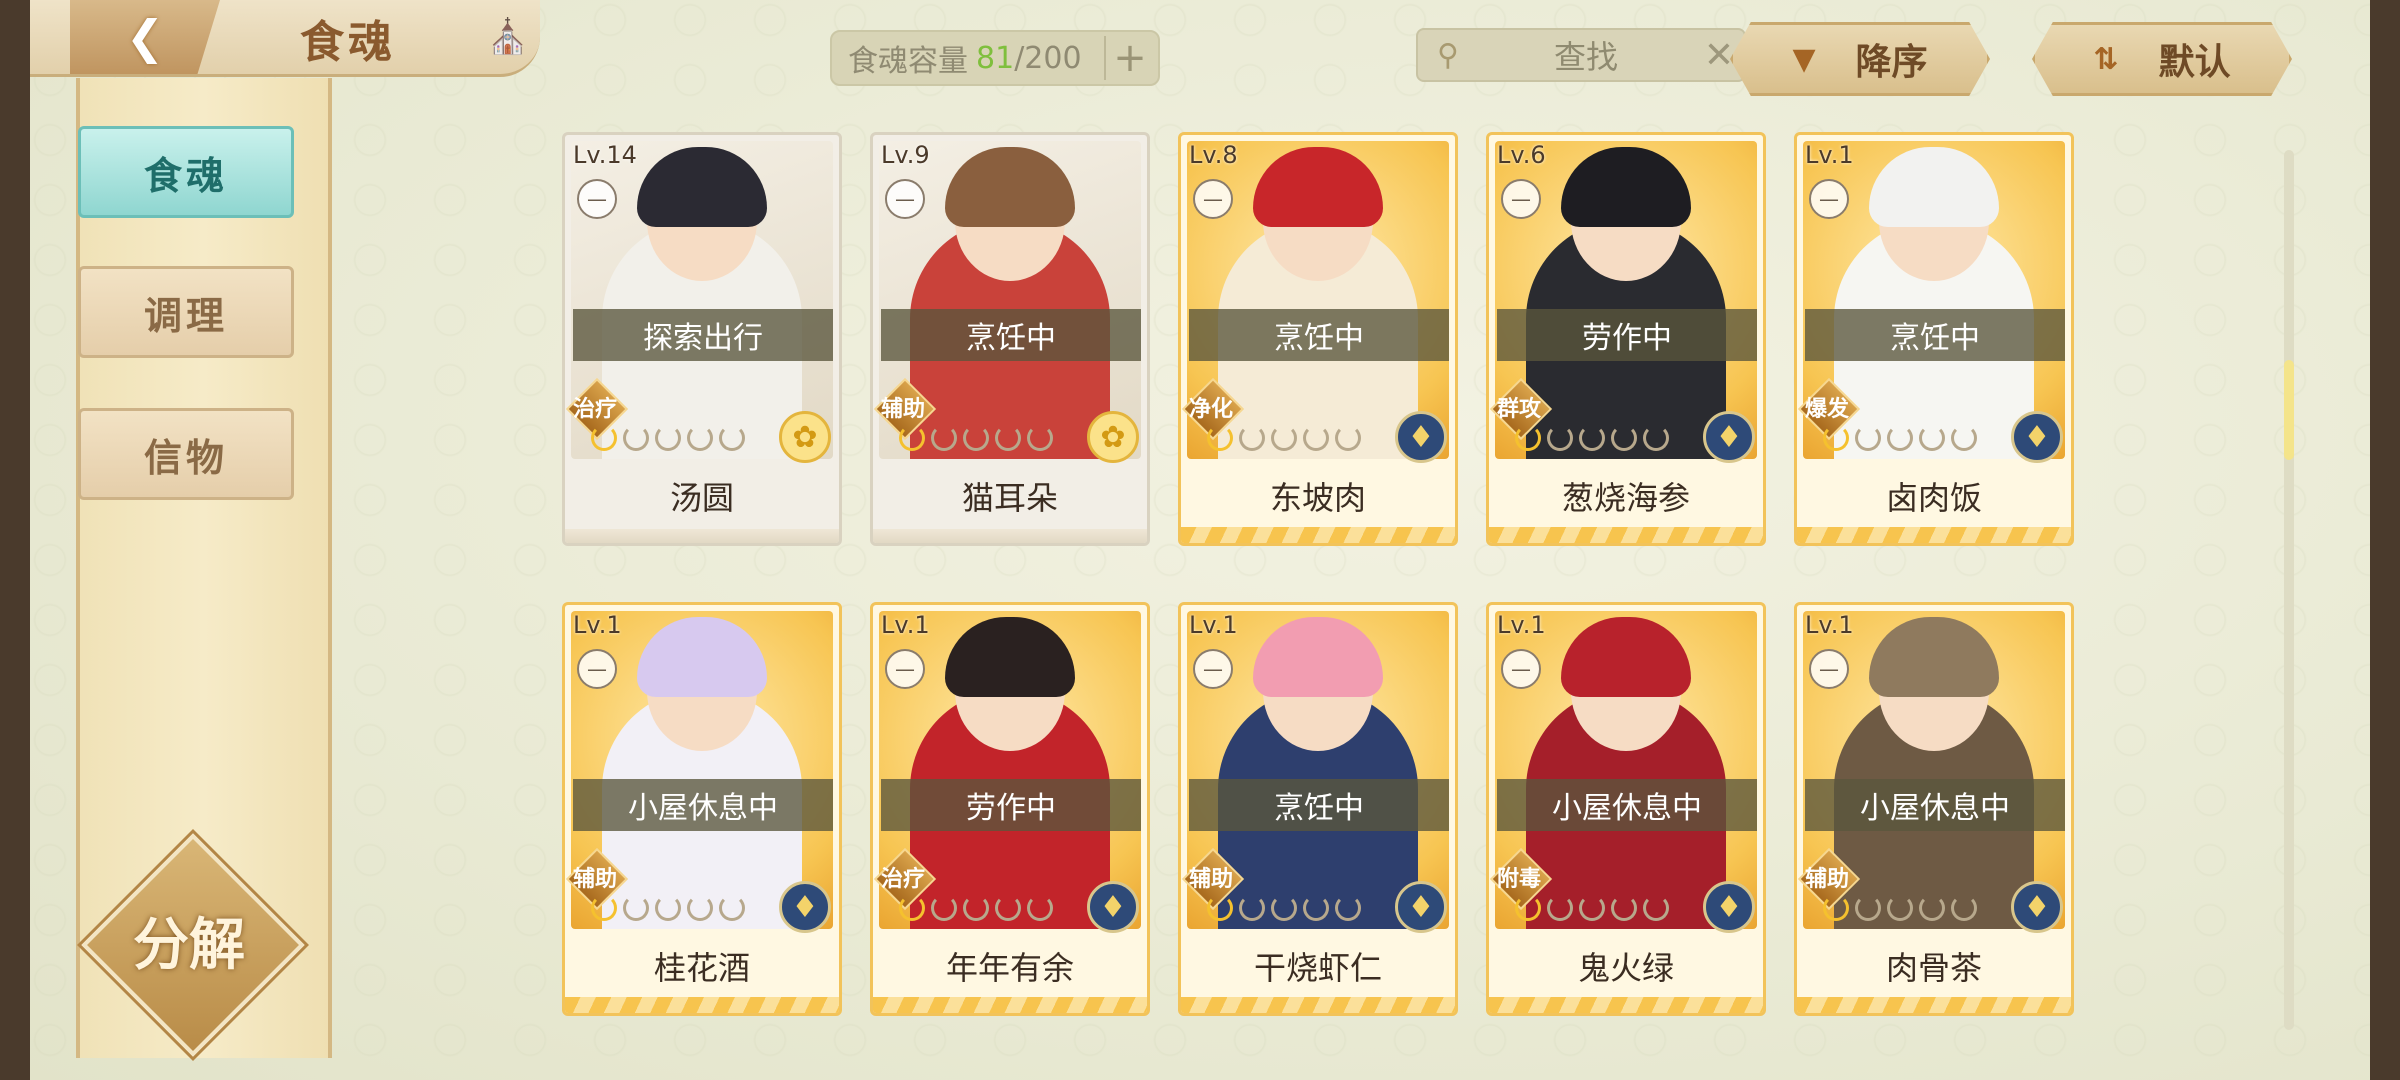 The image size is (2400, 1080). What do you see at coordinates (1521, 155) in the screenshot?
I see `level-label: Lv.6` at bounding box center [1521, 155].